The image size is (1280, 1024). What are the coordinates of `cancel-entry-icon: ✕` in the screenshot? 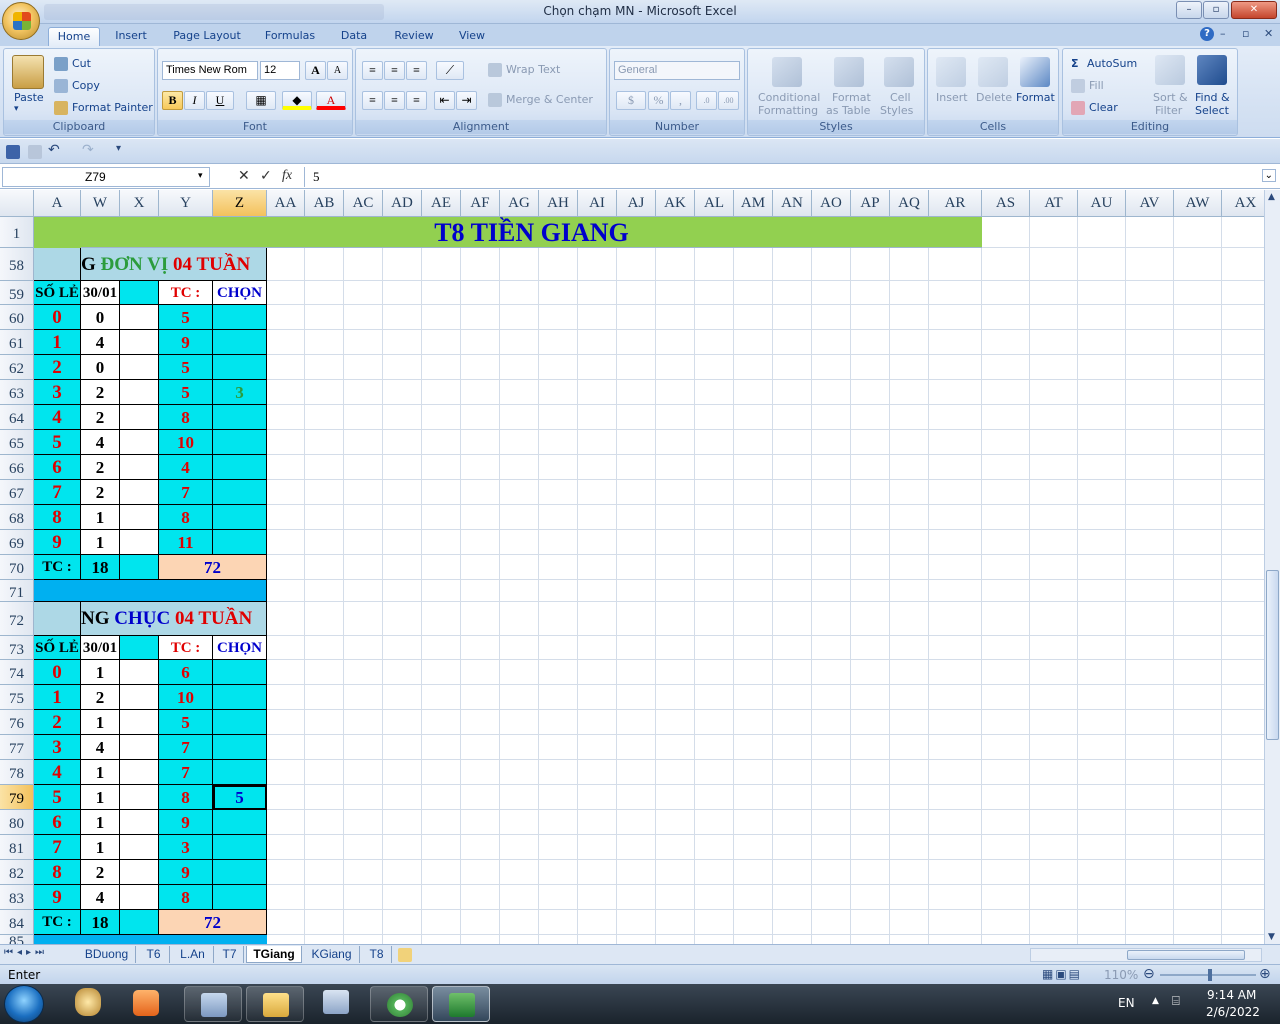 It's located at (244, 176).